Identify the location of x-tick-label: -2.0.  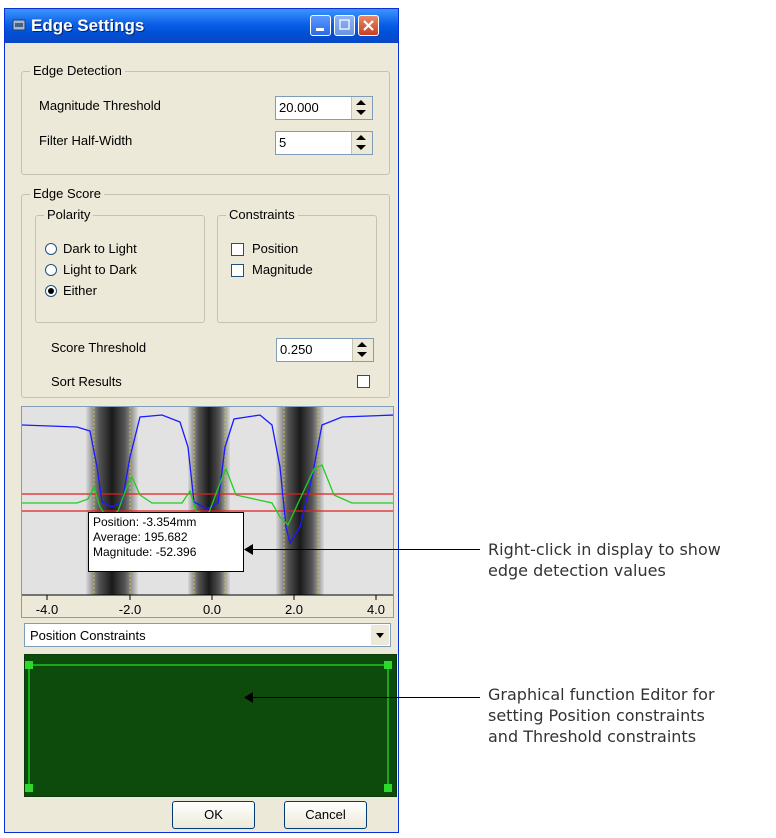
(130, 609).